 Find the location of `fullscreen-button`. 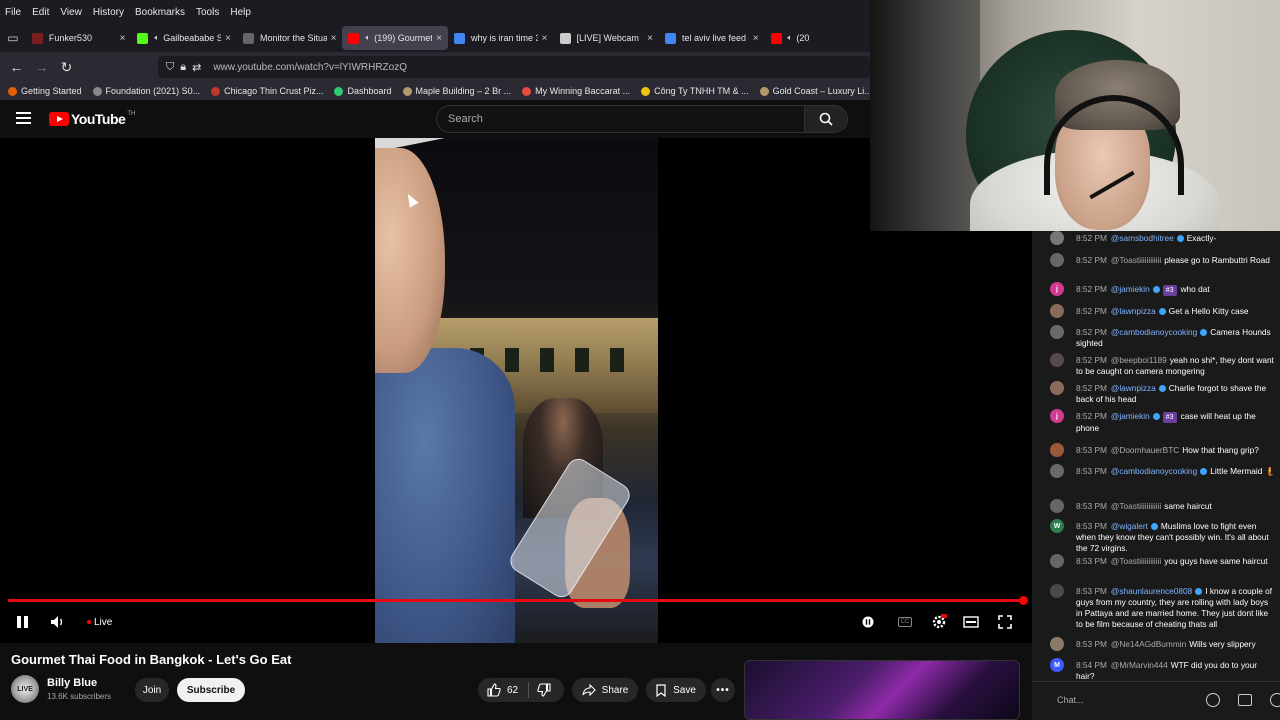

fullscreen-button is located at coordinates (1005, 622).